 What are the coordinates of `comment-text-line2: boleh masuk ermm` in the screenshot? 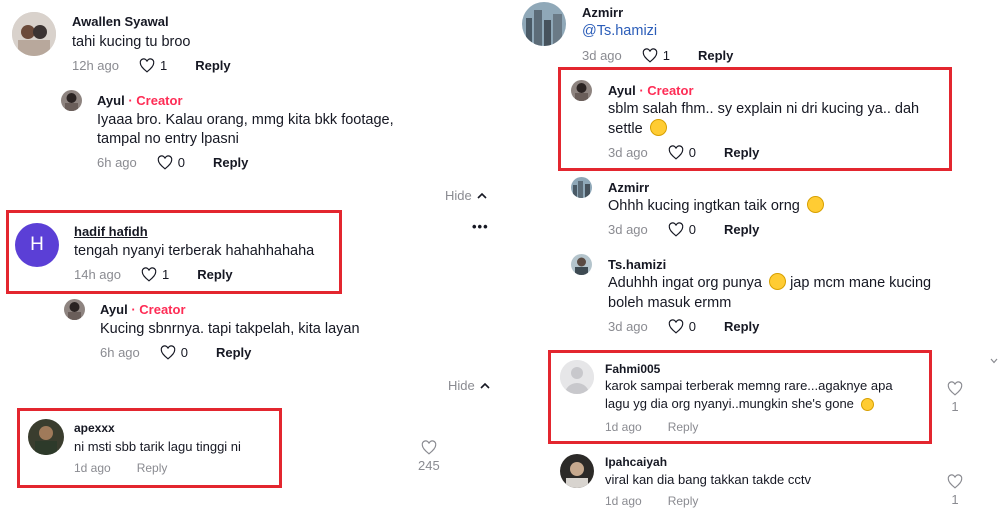 It's located at (670, 303).